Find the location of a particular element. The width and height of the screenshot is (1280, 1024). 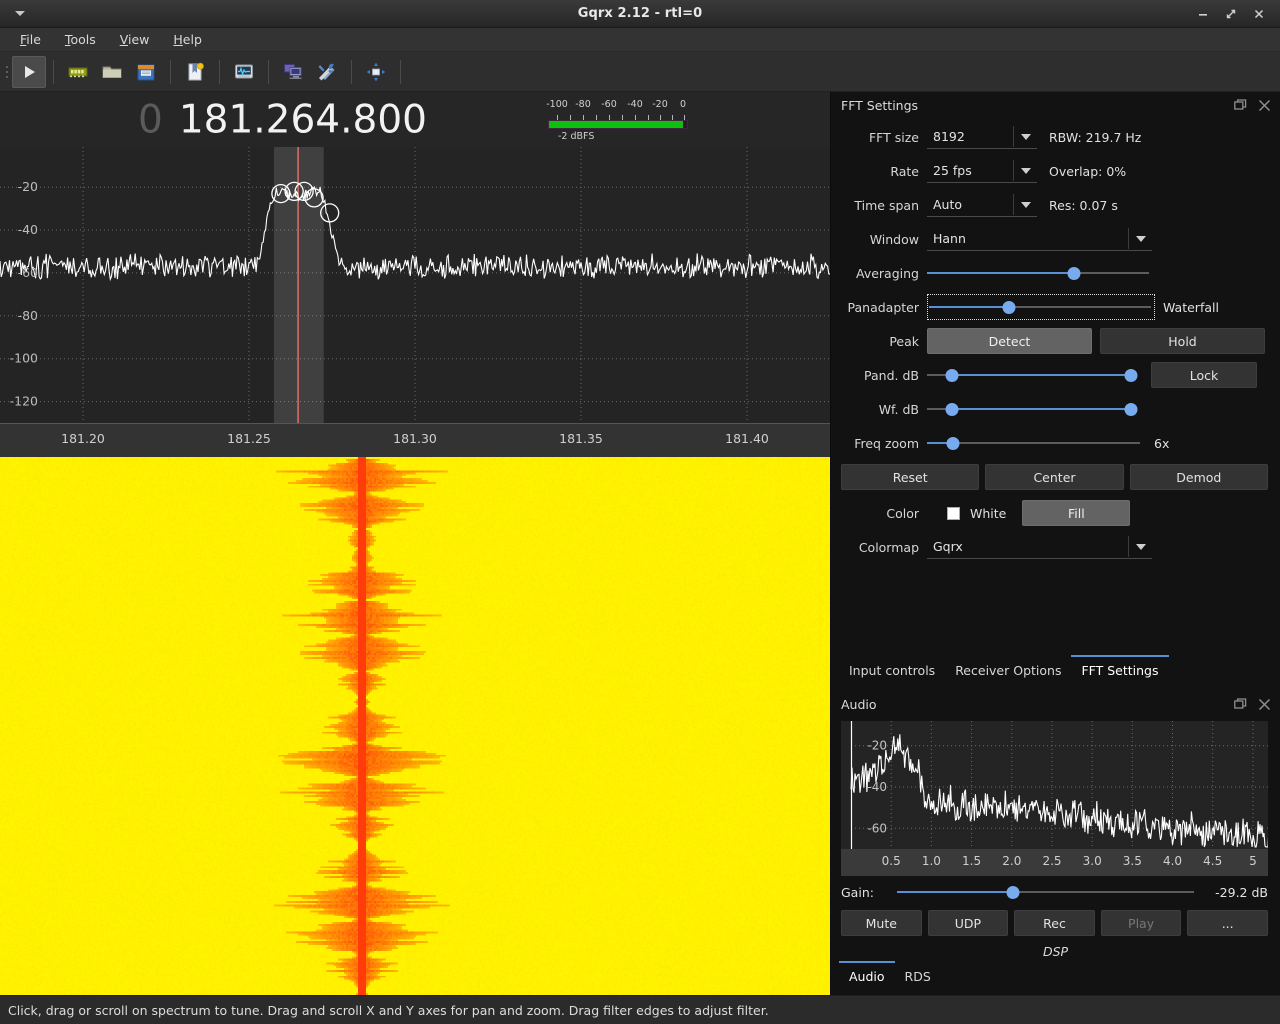

fft-size-label: FFT size is located at coordinates (893, 137).